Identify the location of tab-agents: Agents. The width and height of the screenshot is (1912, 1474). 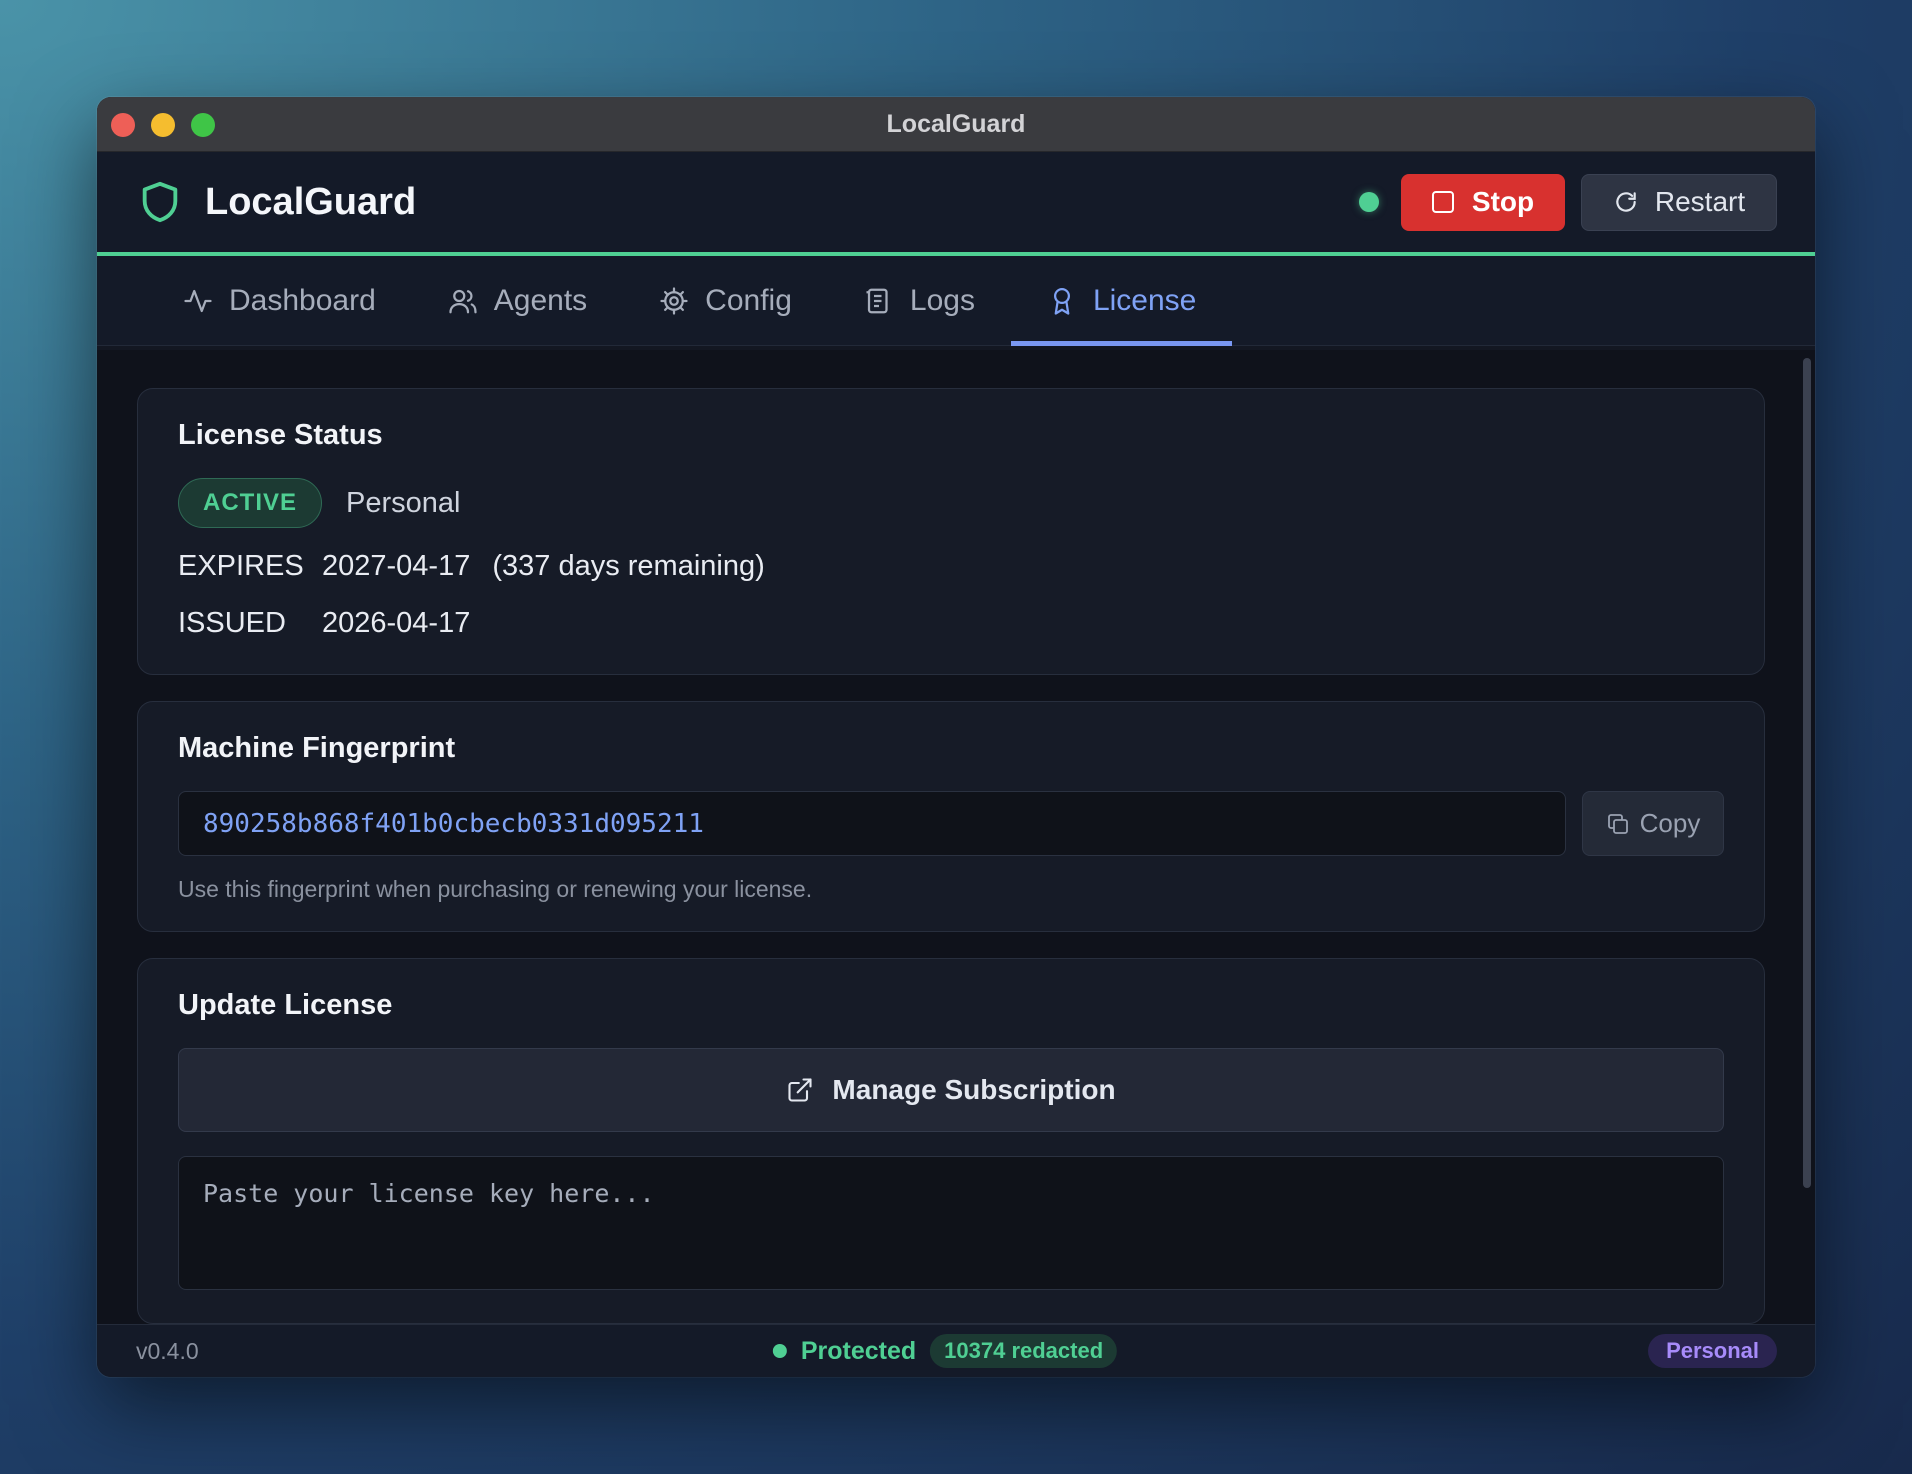
(517, 300).